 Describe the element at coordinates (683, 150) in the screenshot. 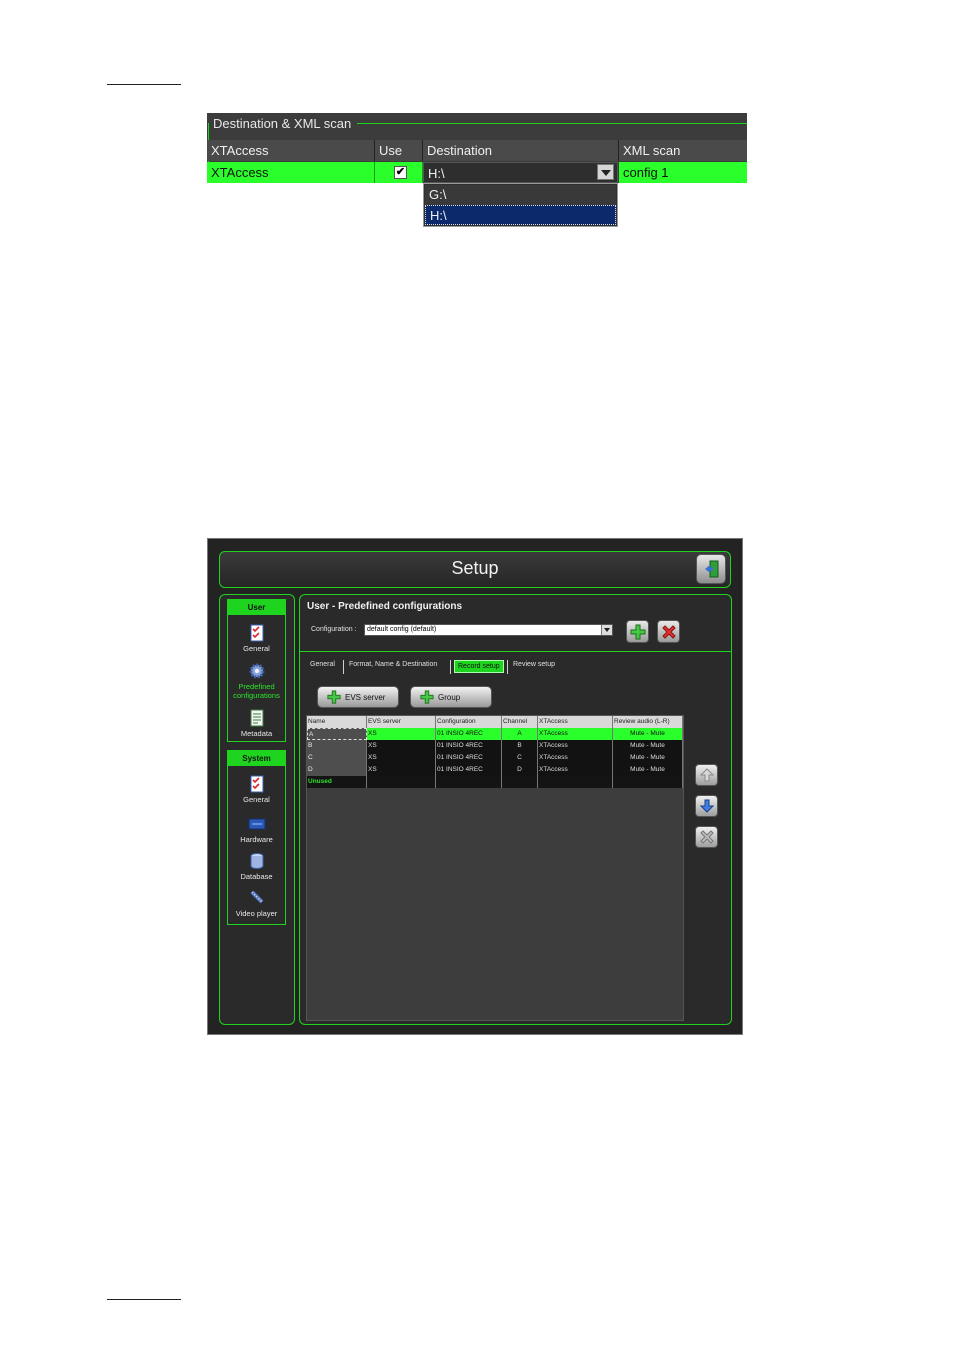

I see `header-xml-scan: XML scan` at that location.